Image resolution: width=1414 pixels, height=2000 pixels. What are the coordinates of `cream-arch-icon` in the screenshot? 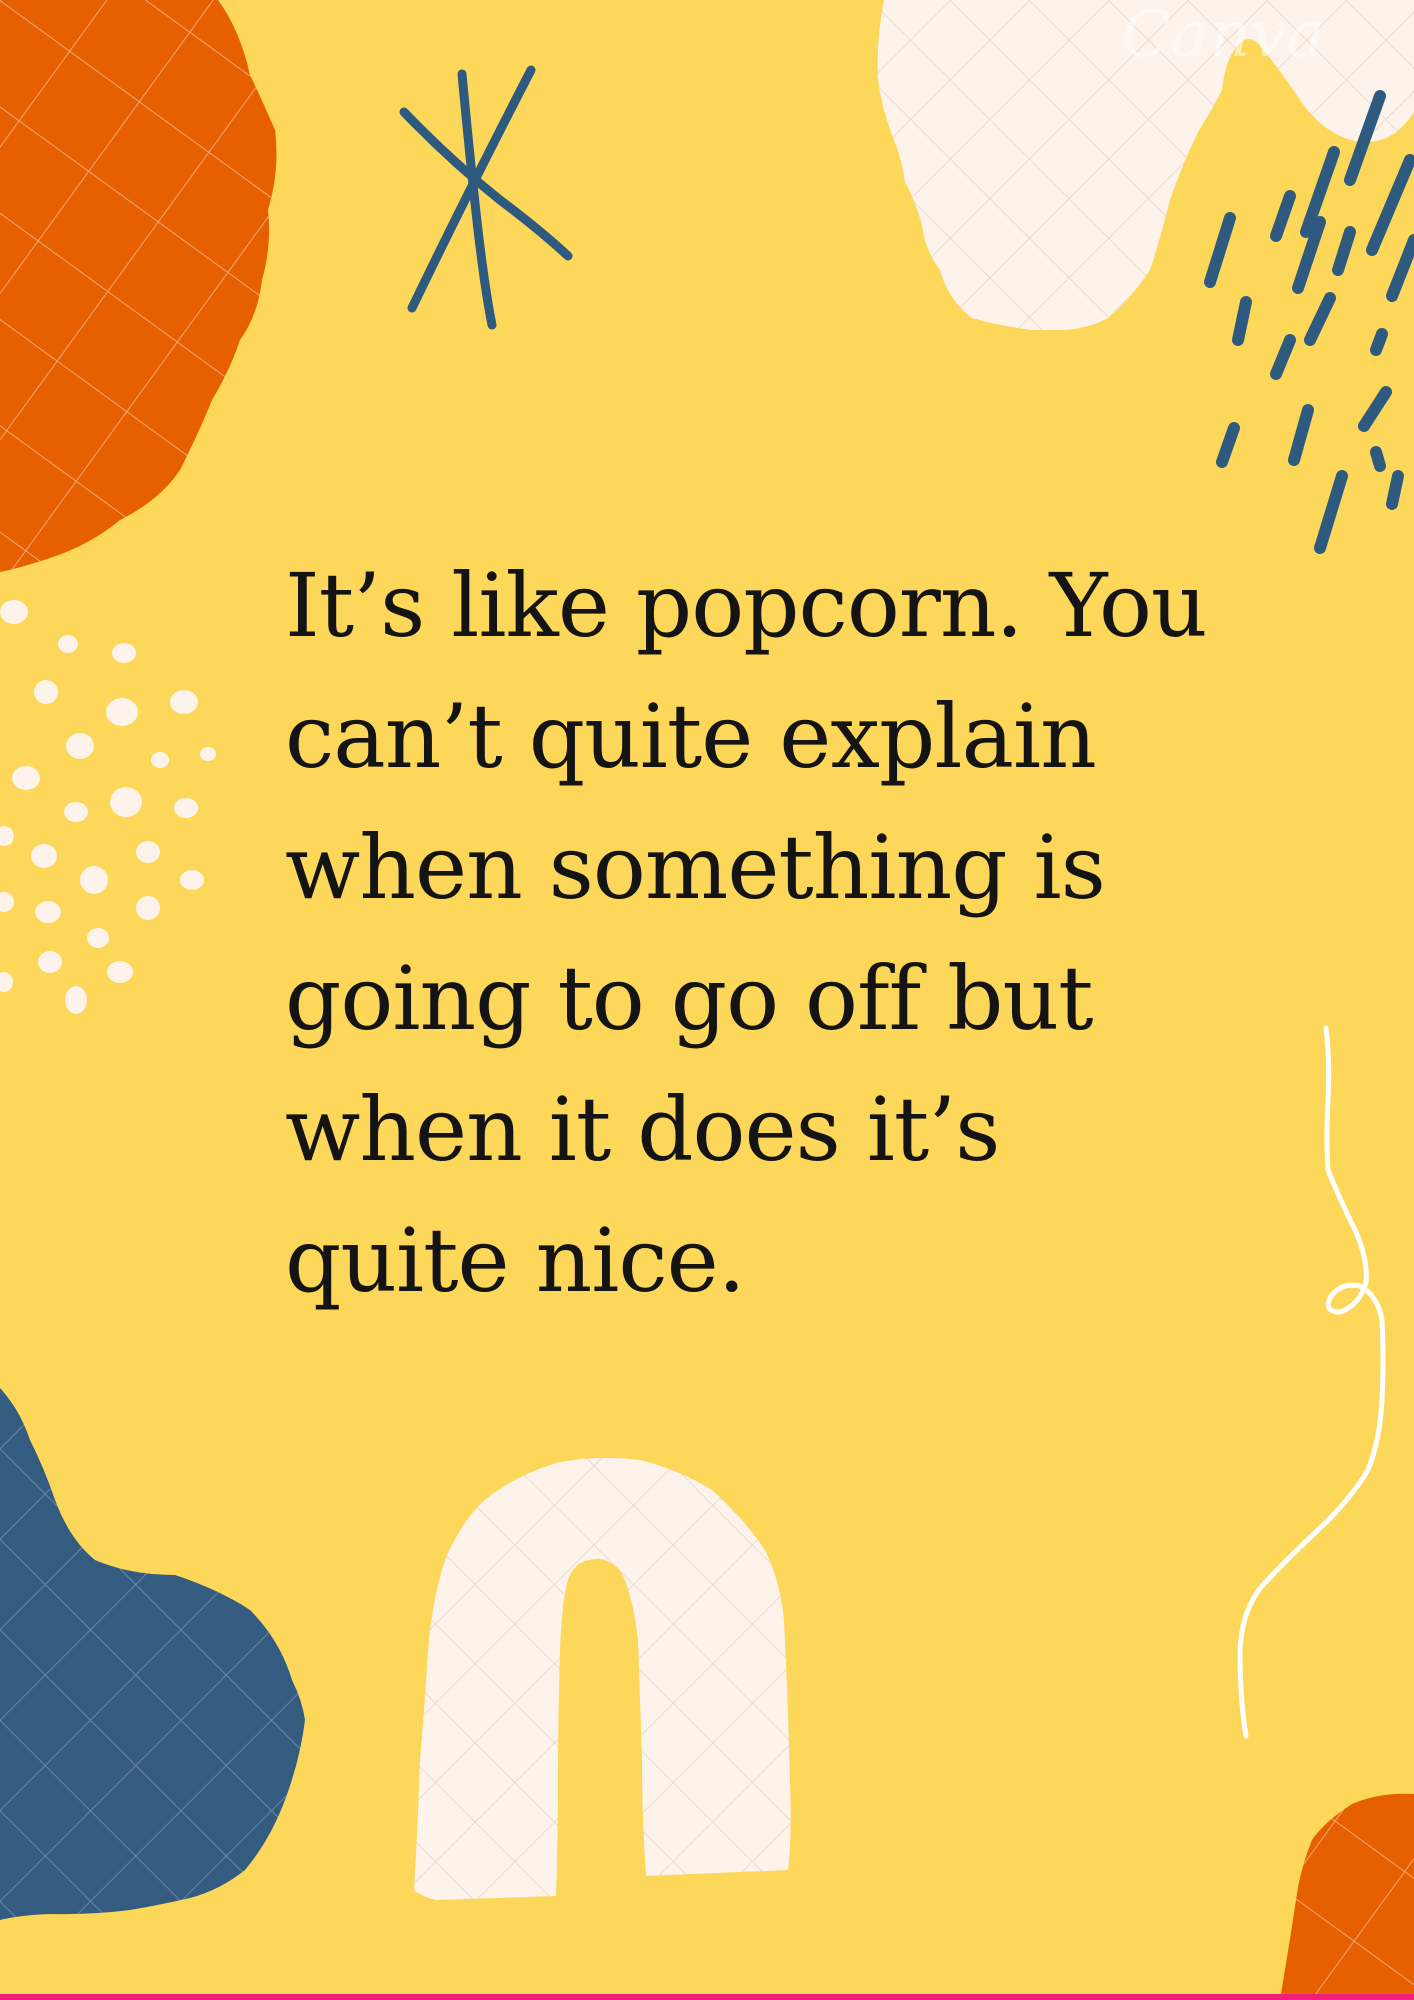 It's located at (602, 1678).